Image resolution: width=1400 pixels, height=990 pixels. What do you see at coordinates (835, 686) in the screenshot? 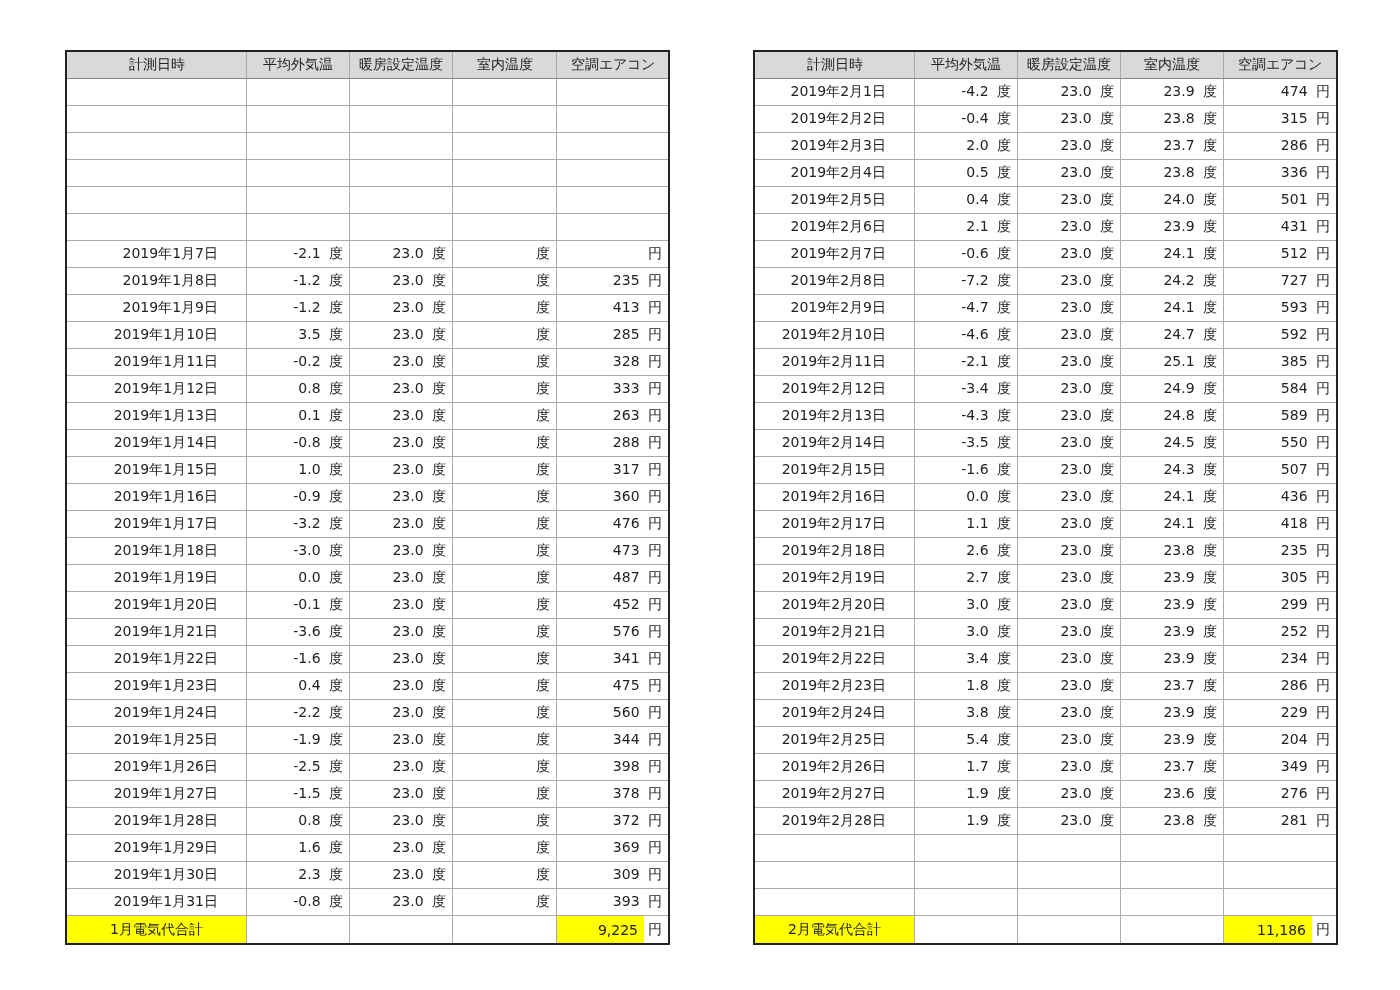
I see `table-cell: 2019年2月23日` at bounding box center [835, 686].